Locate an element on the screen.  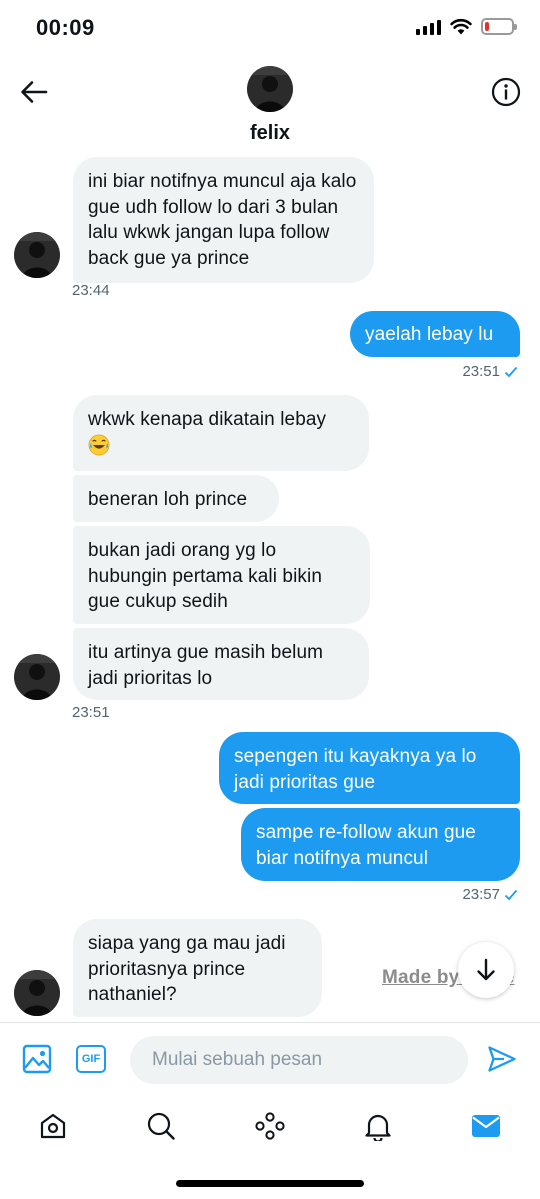
gif-button: GIF is located at coordinates (91, 1059).